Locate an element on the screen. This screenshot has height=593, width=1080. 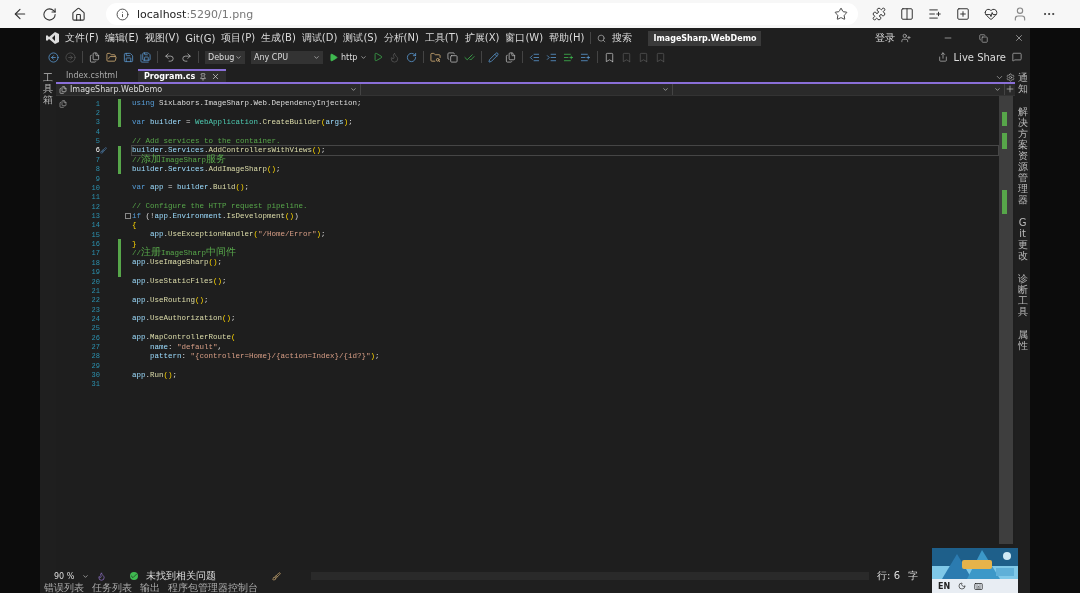
hot-reload-icon is located at coordinates (412, 57).